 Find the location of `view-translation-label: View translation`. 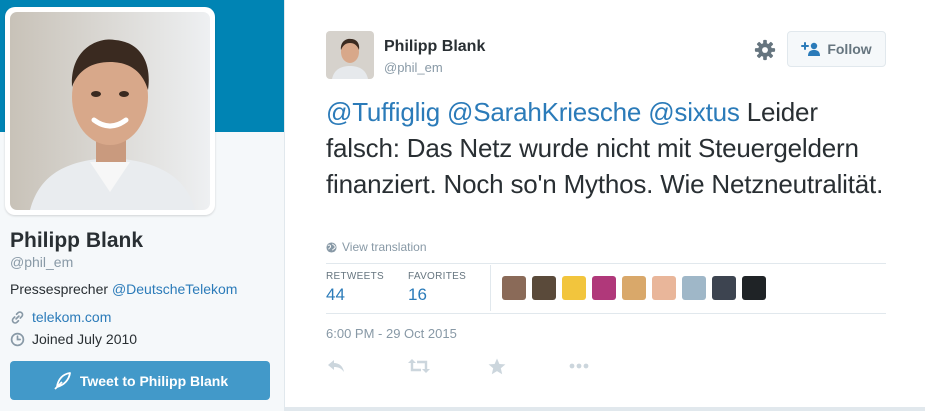

view-translation-label: View translation is located at coordinates (384, 247).